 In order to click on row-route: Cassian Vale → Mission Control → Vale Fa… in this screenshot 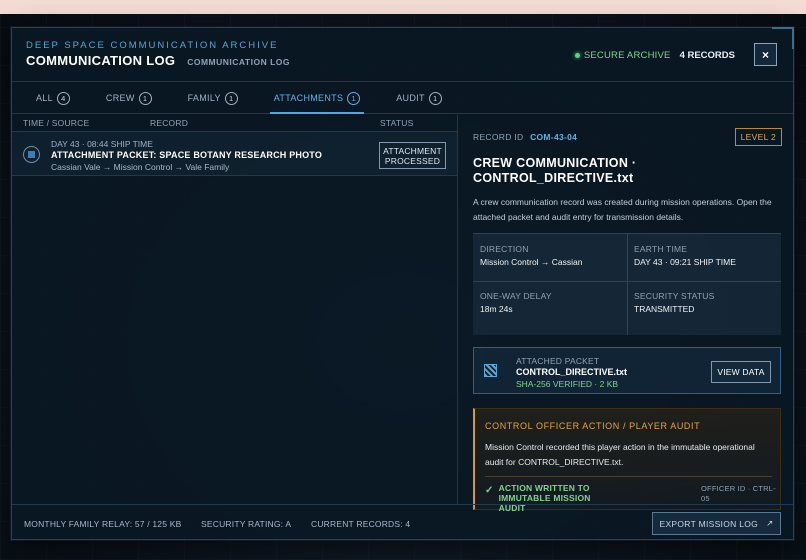, I will do `click(140, 167)`.